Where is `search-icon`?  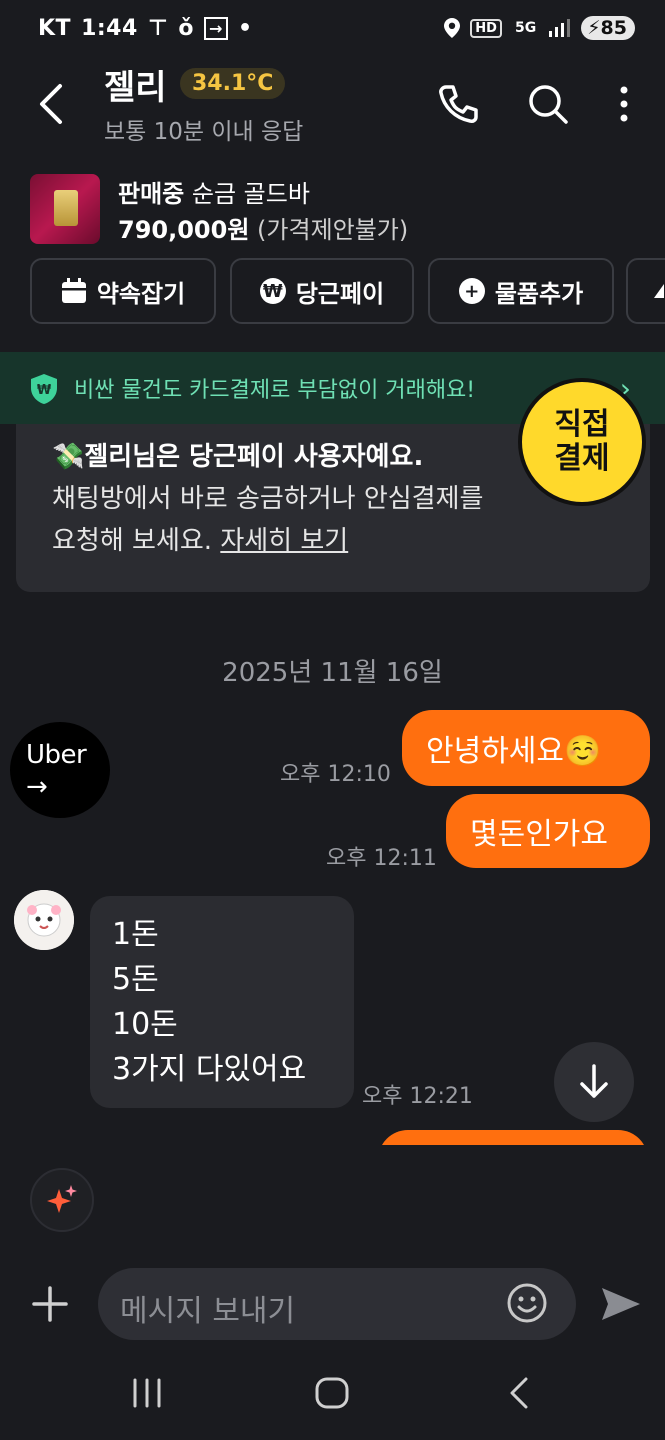
search-icon is located at coordinates (548, 104).